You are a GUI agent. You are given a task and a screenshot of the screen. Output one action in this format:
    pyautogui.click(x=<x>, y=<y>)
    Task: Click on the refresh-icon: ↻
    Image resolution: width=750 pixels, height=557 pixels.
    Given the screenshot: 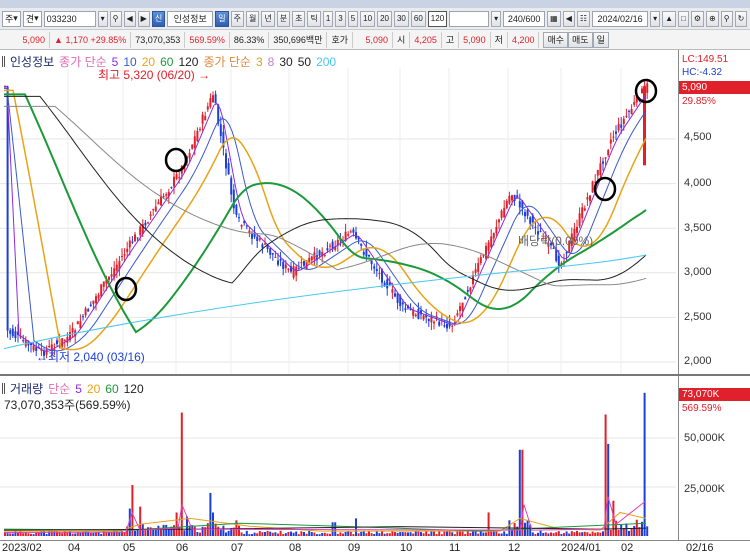 What is the action you would take?
    pyautogui.click(x=741, y=18)
    